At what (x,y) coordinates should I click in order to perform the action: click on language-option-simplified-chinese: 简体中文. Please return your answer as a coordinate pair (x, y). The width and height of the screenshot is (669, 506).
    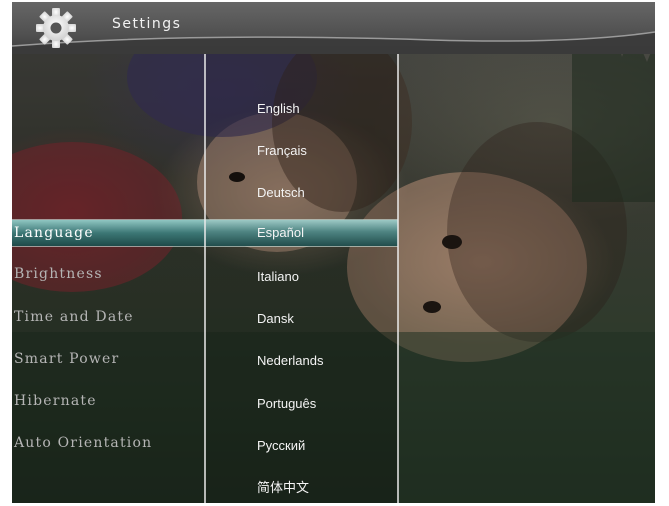
    Looking at the image, I should click on (301, 488).